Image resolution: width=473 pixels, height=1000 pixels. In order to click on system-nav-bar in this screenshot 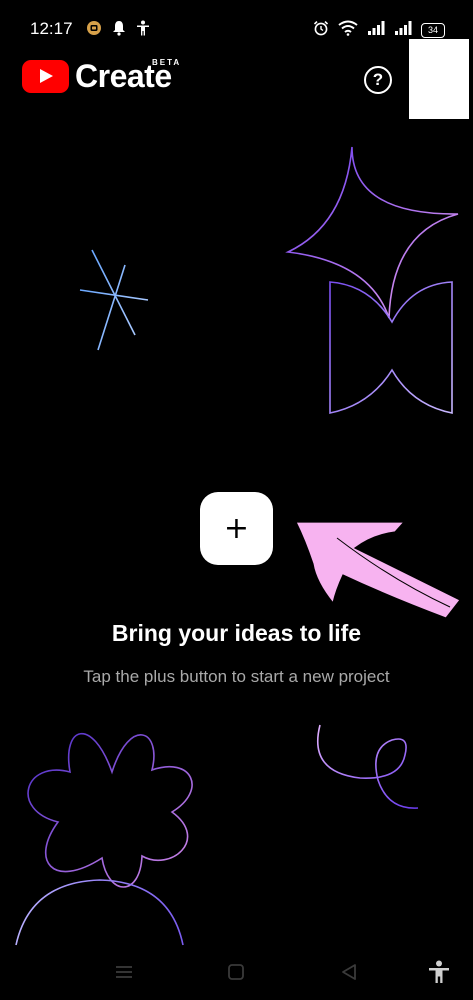, I will do `click(236, 971)`.